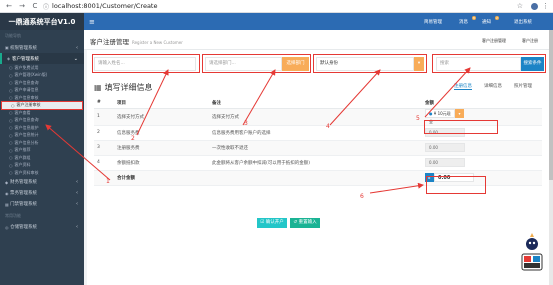  I want to click on annotation-number: 6, so click(362, 196).